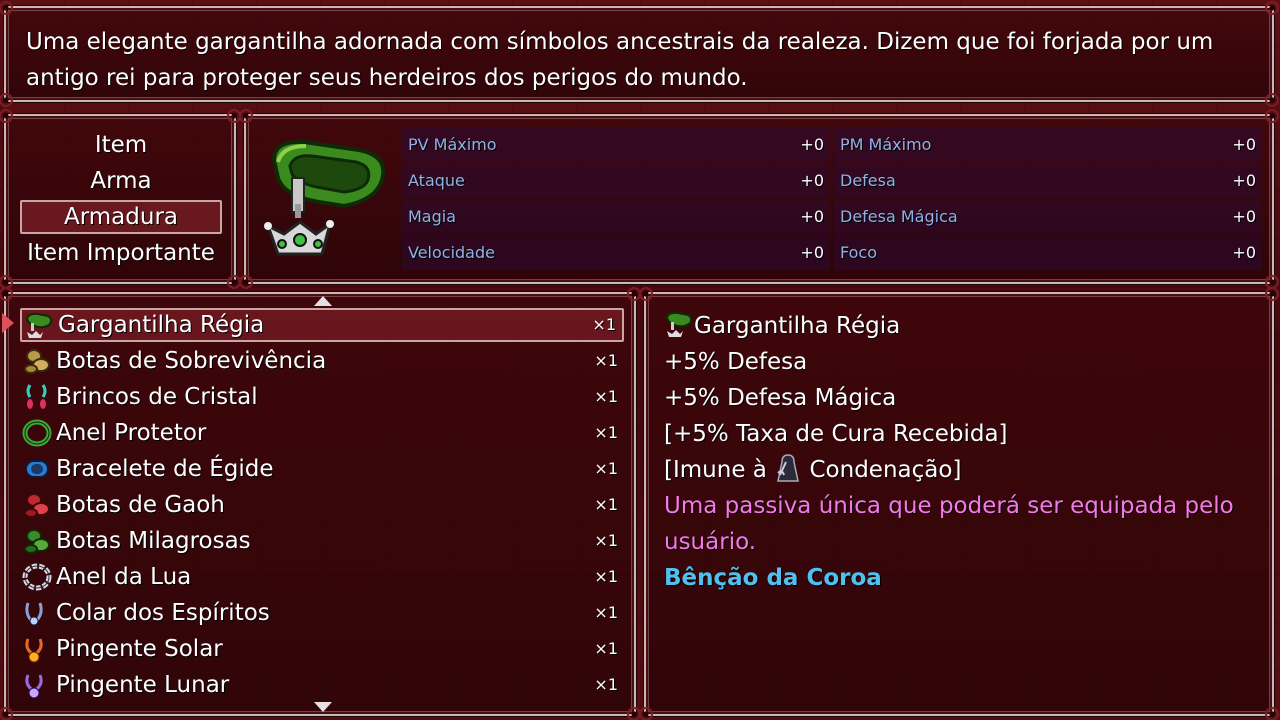  Describe the element at coordinates (436, 180) in the screenshot. I see `stat-label: Ataque` at that location.